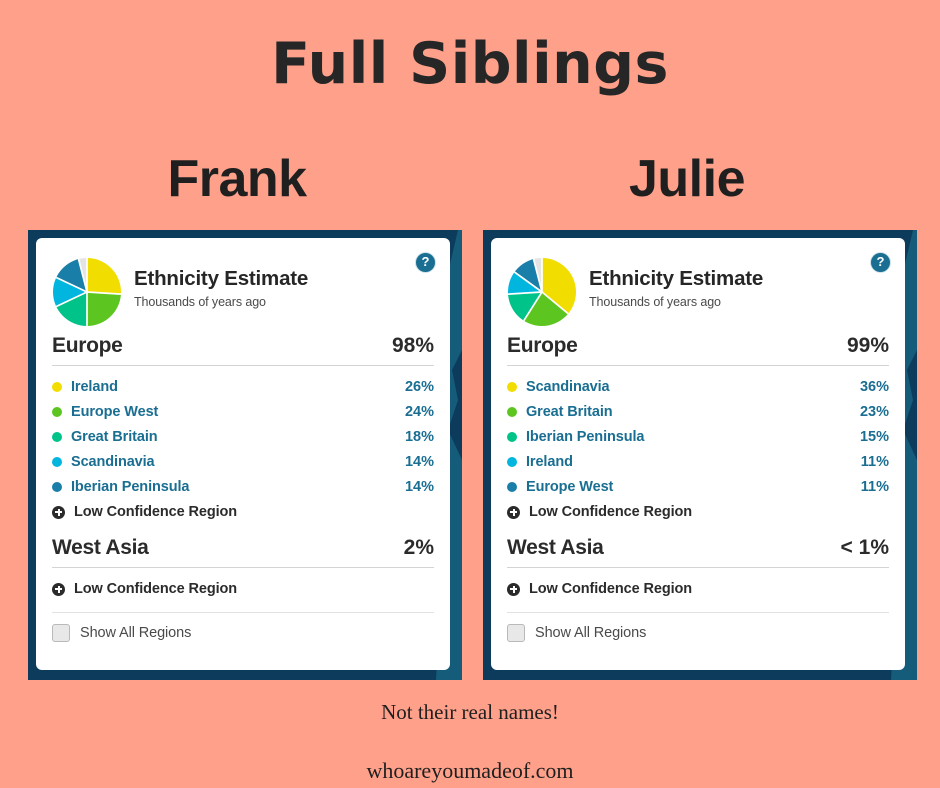 The image size is (940, 788). Describe the element at coordinates (237, 179) in the screenshot. I see `person-name-left: Frank` at that location.